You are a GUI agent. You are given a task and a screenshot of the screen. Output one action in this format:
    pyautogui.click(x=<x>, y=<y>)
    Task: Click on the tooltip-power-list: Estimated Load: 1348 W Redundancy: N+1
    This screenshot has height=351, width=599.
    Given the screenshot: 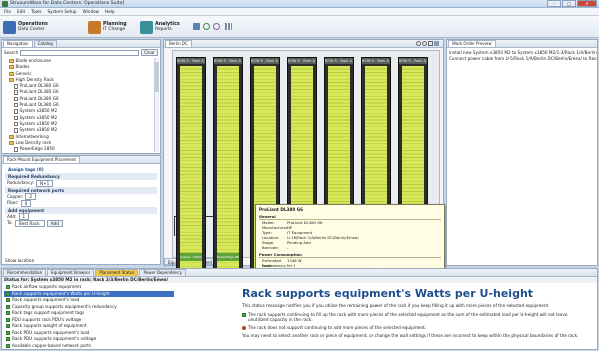 What is the action you would take?
    pyautogui.click(x=350, y=263)
    